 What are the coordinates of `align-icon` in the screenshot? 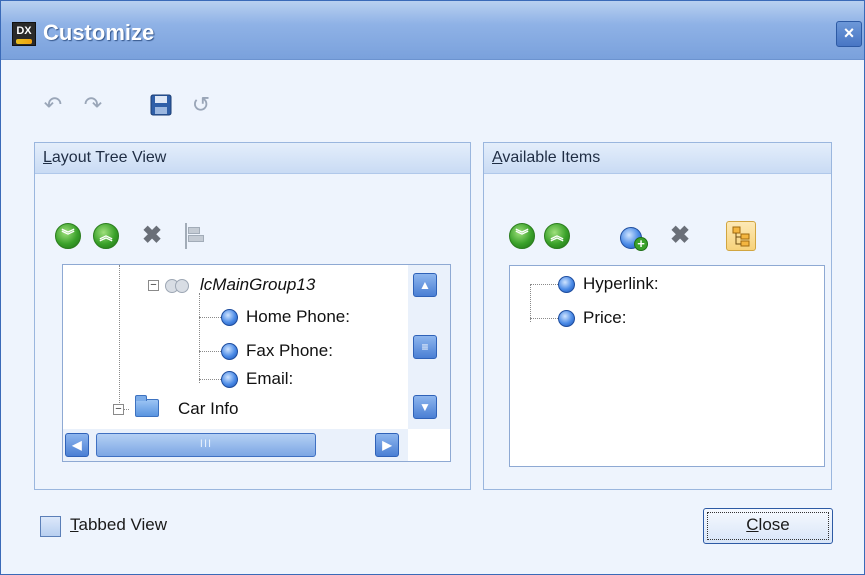 It's located at (193, 236).